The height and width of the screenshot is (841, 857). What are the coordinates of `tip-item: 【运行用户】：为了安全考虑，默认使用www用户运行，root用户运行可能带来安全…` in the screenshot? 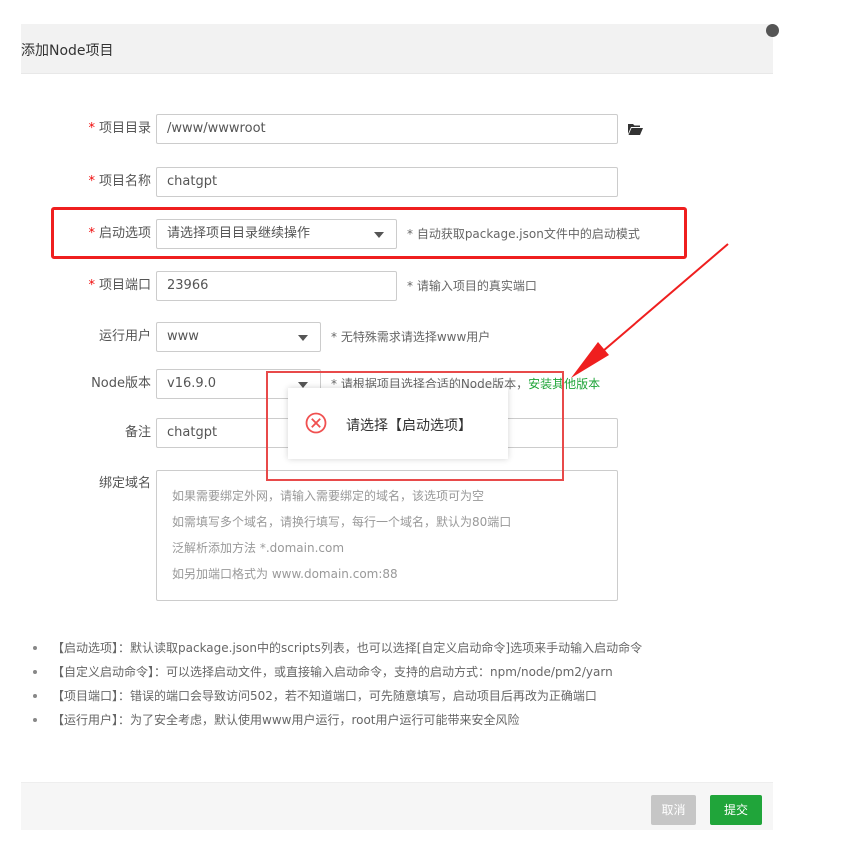 It's located at (399, 720).